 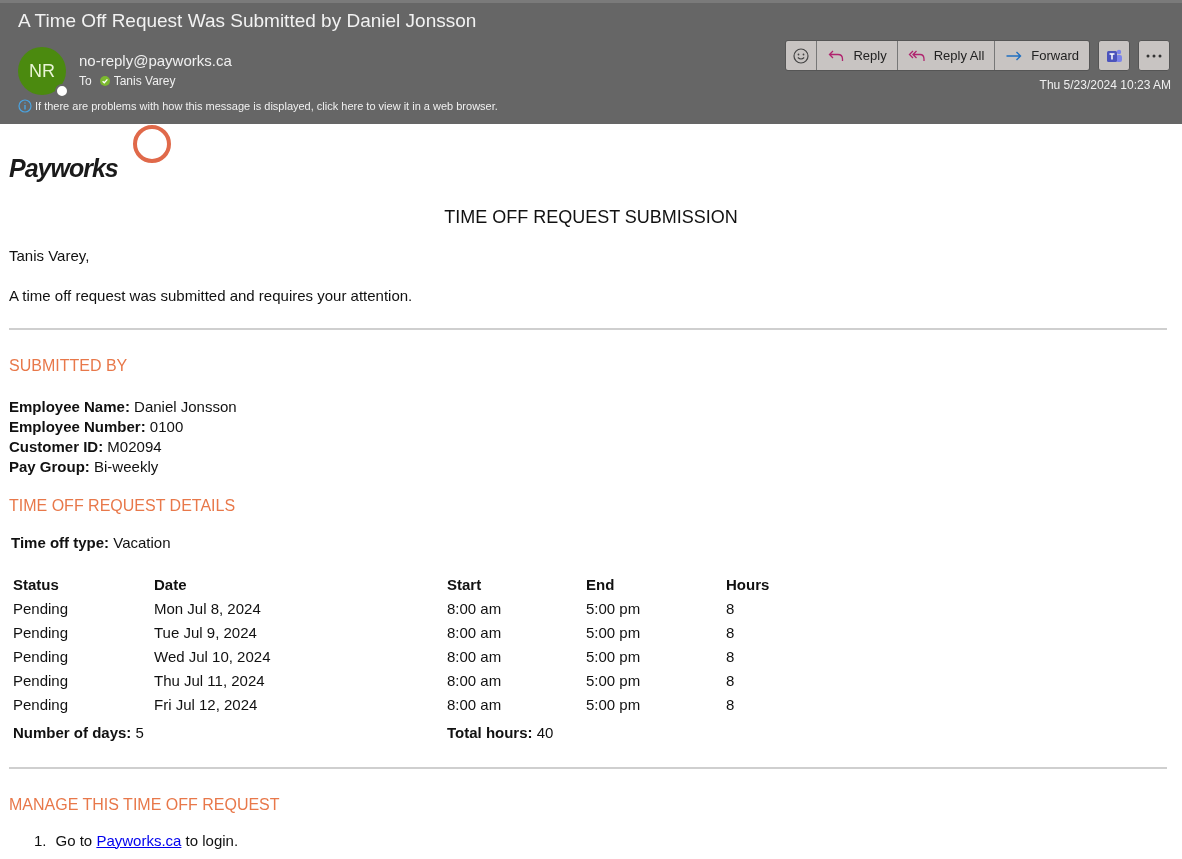 I want to click on ring-logo-icon, so click(x=151, y=144).